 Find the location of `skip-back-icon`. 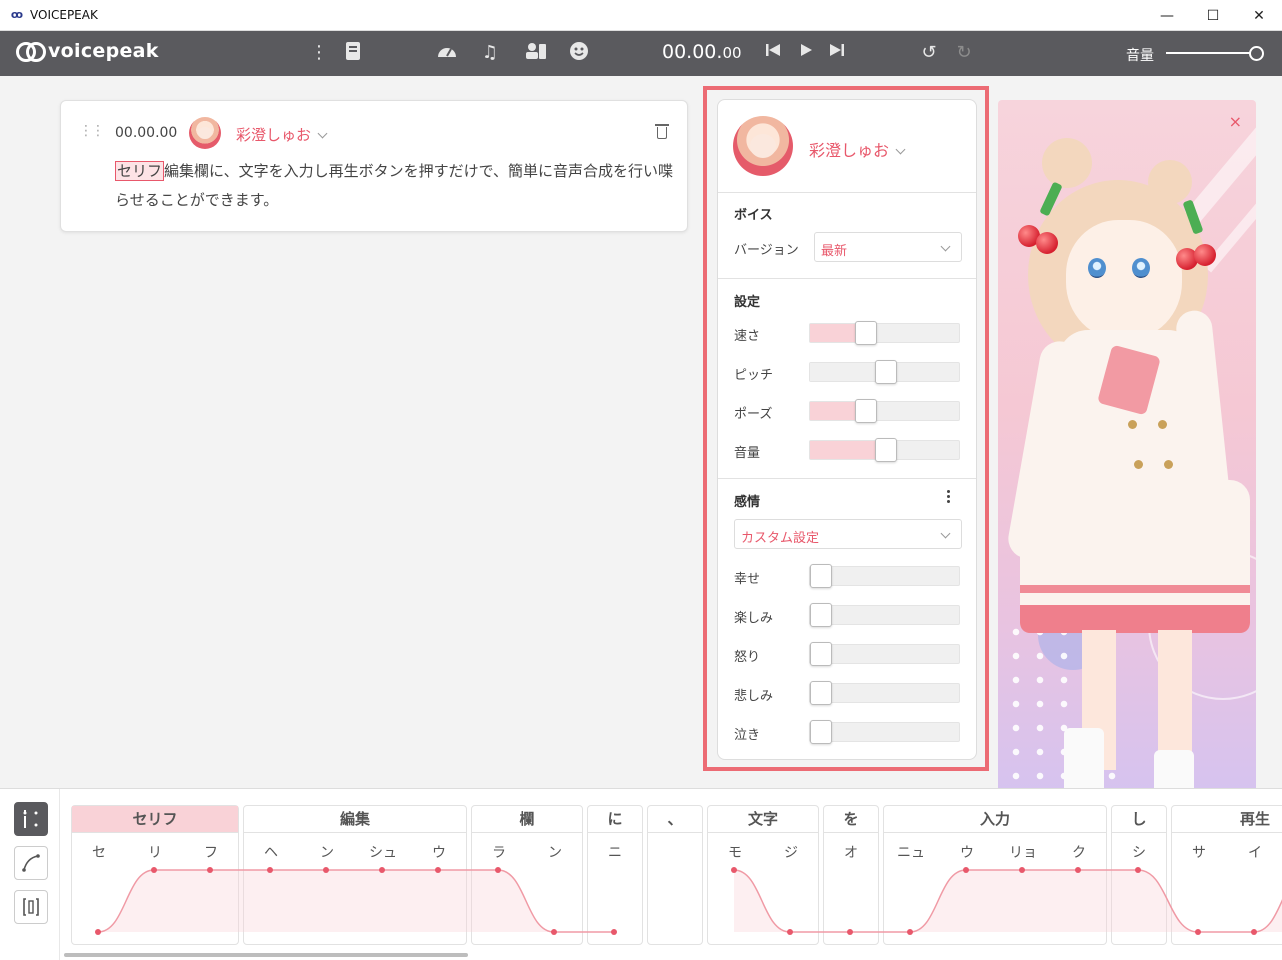

skip-back-icon is located at coordinates (773, 53).